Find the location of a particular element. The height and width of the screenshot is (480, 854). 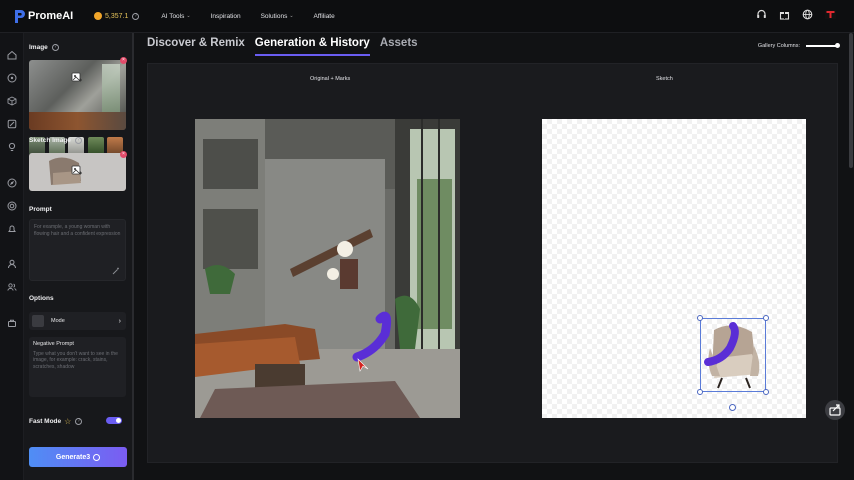

credits-value: 5,357.1 is located at coordinates (117, 16).